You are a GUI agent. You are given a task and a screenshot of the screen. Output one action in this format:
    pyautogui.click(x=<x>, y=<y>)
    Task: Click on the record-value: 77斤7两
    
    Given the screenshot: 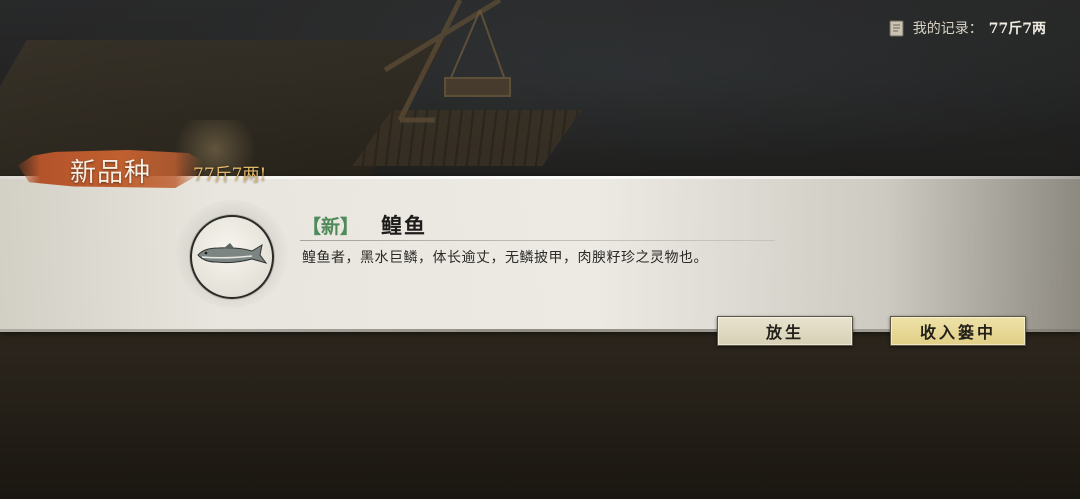 What is the action you would take?
    pyautogui.click(x=1017, y=29)
    